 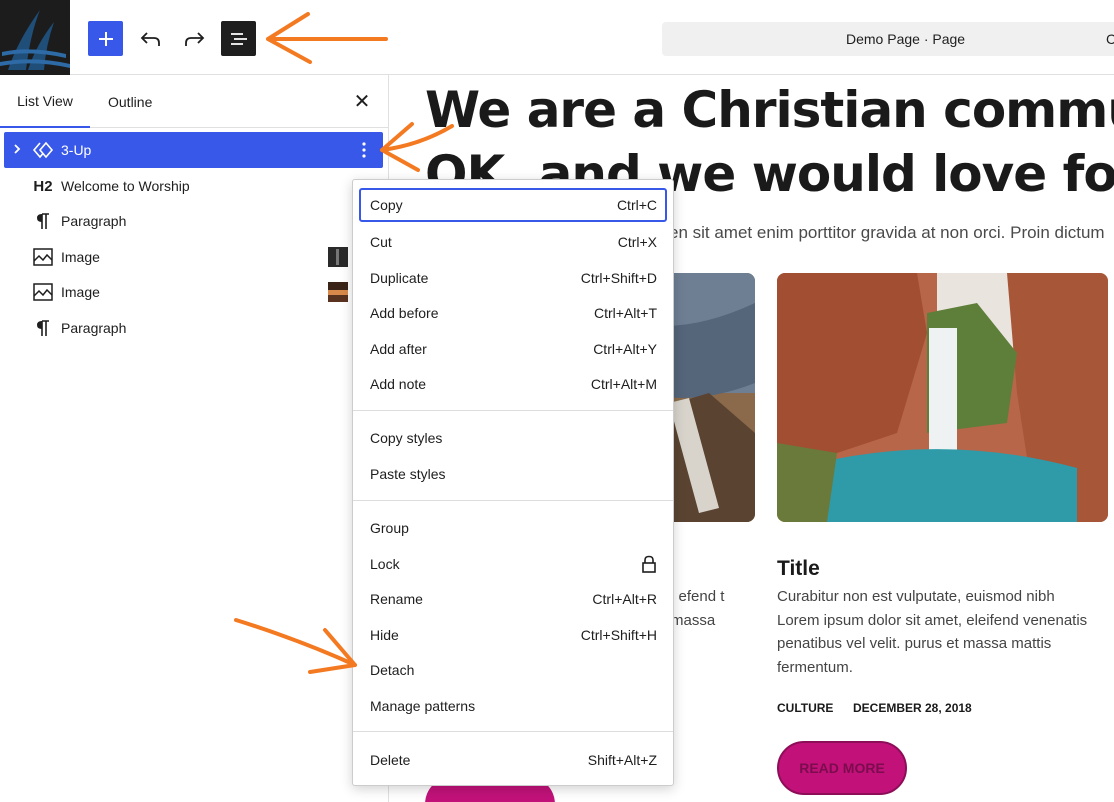 I want to click on redo-icon, so click(x=194, y=38).